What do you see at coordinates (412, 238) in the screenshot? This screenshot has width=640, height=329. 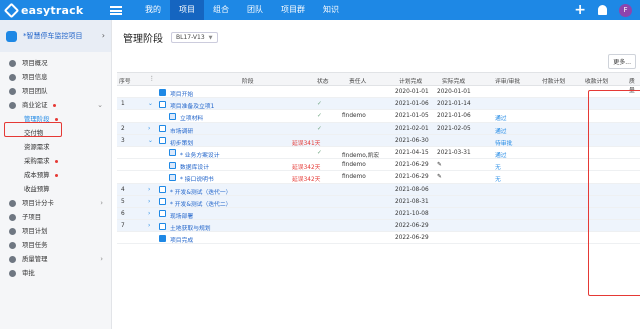 I see `plan-done-cell: 2022-06-29` at bounding box center [412, 238].